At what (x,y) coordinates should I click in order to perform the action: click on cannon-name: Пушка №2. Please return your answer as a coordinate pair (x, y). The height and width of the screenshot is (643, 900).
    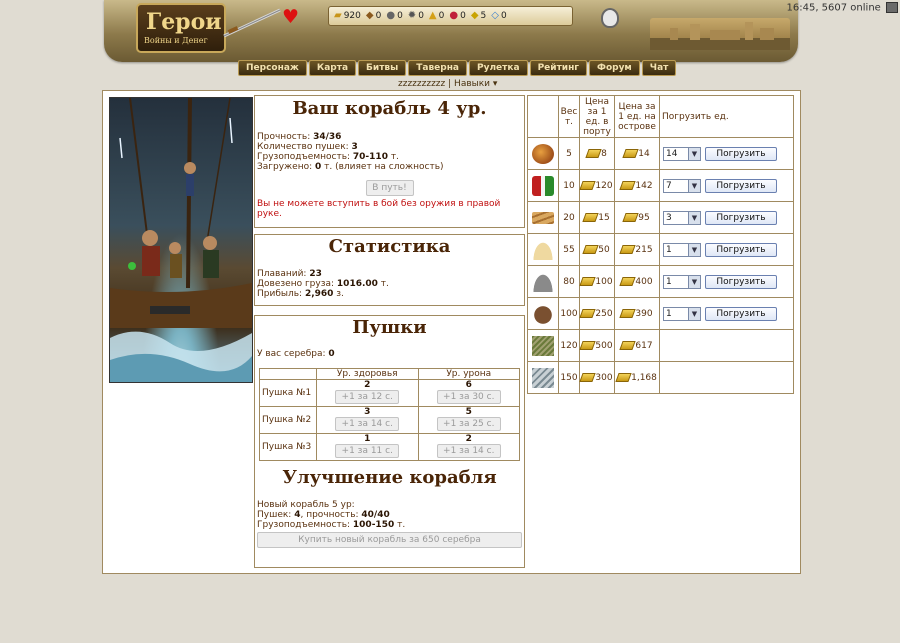
    Looking at the image, I should click on (288, 420).